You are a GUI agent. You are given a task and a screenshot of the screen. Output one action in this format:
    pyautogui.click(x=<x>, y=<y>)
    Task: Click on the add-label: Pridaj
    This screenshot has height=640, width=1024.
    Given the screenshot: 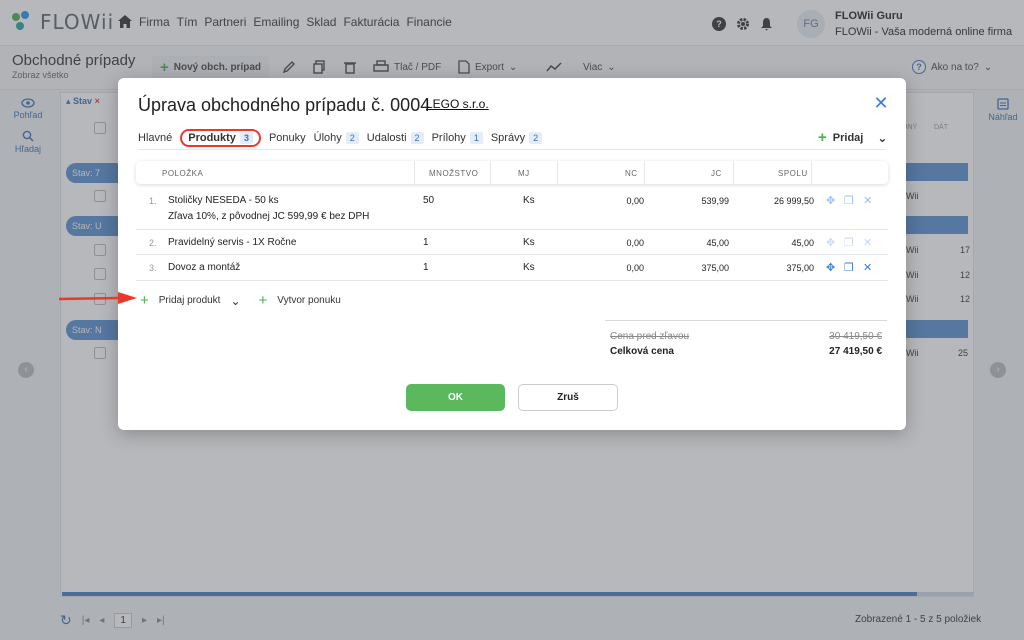 What is the action you would take?
    pyautogui.click(x=848, y=137)
    